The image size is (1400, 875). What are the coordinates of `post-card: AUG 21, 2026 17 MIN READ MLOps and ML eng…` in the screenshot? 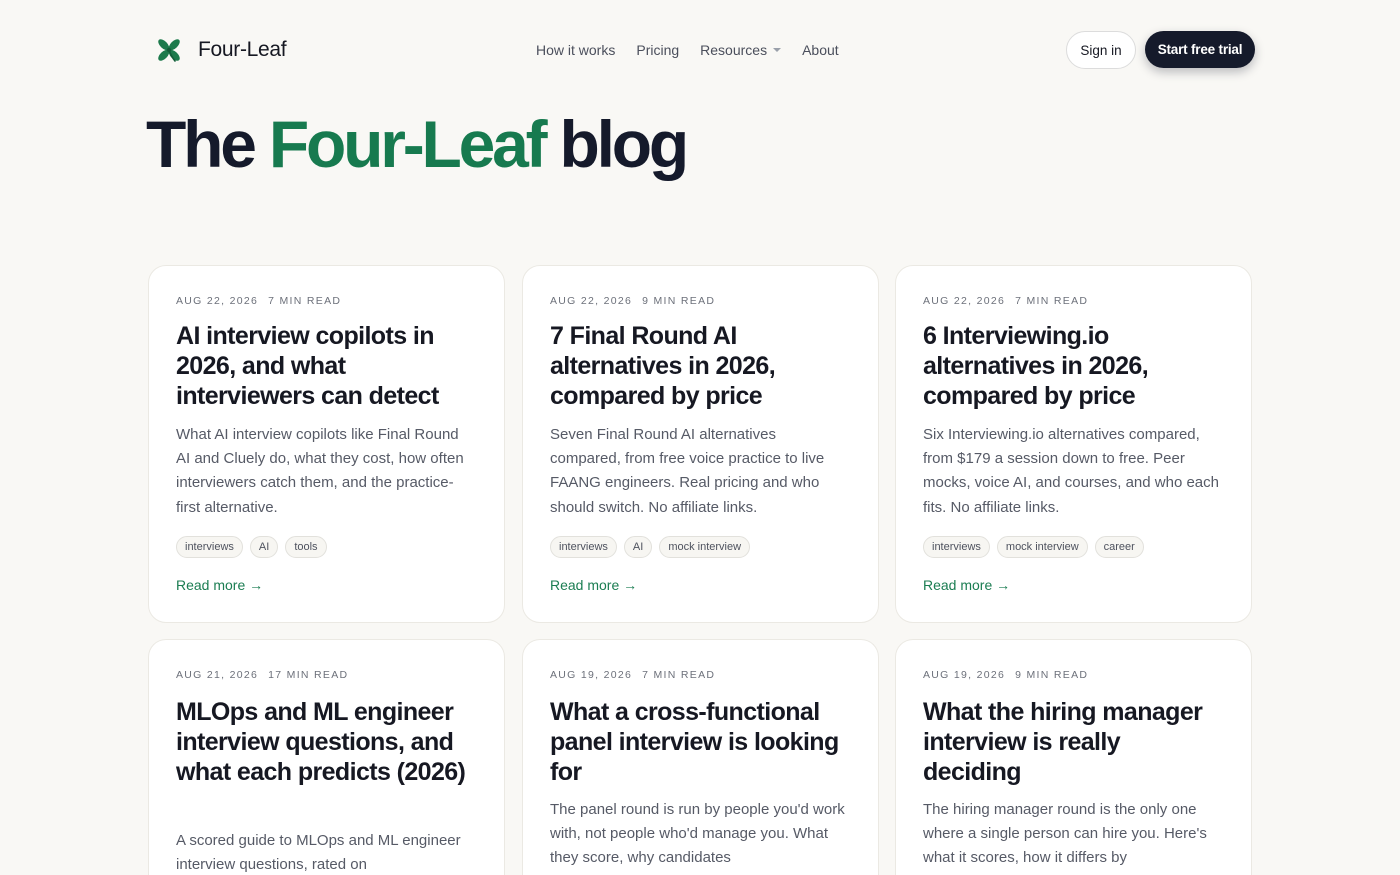 It's located at (326, 757).